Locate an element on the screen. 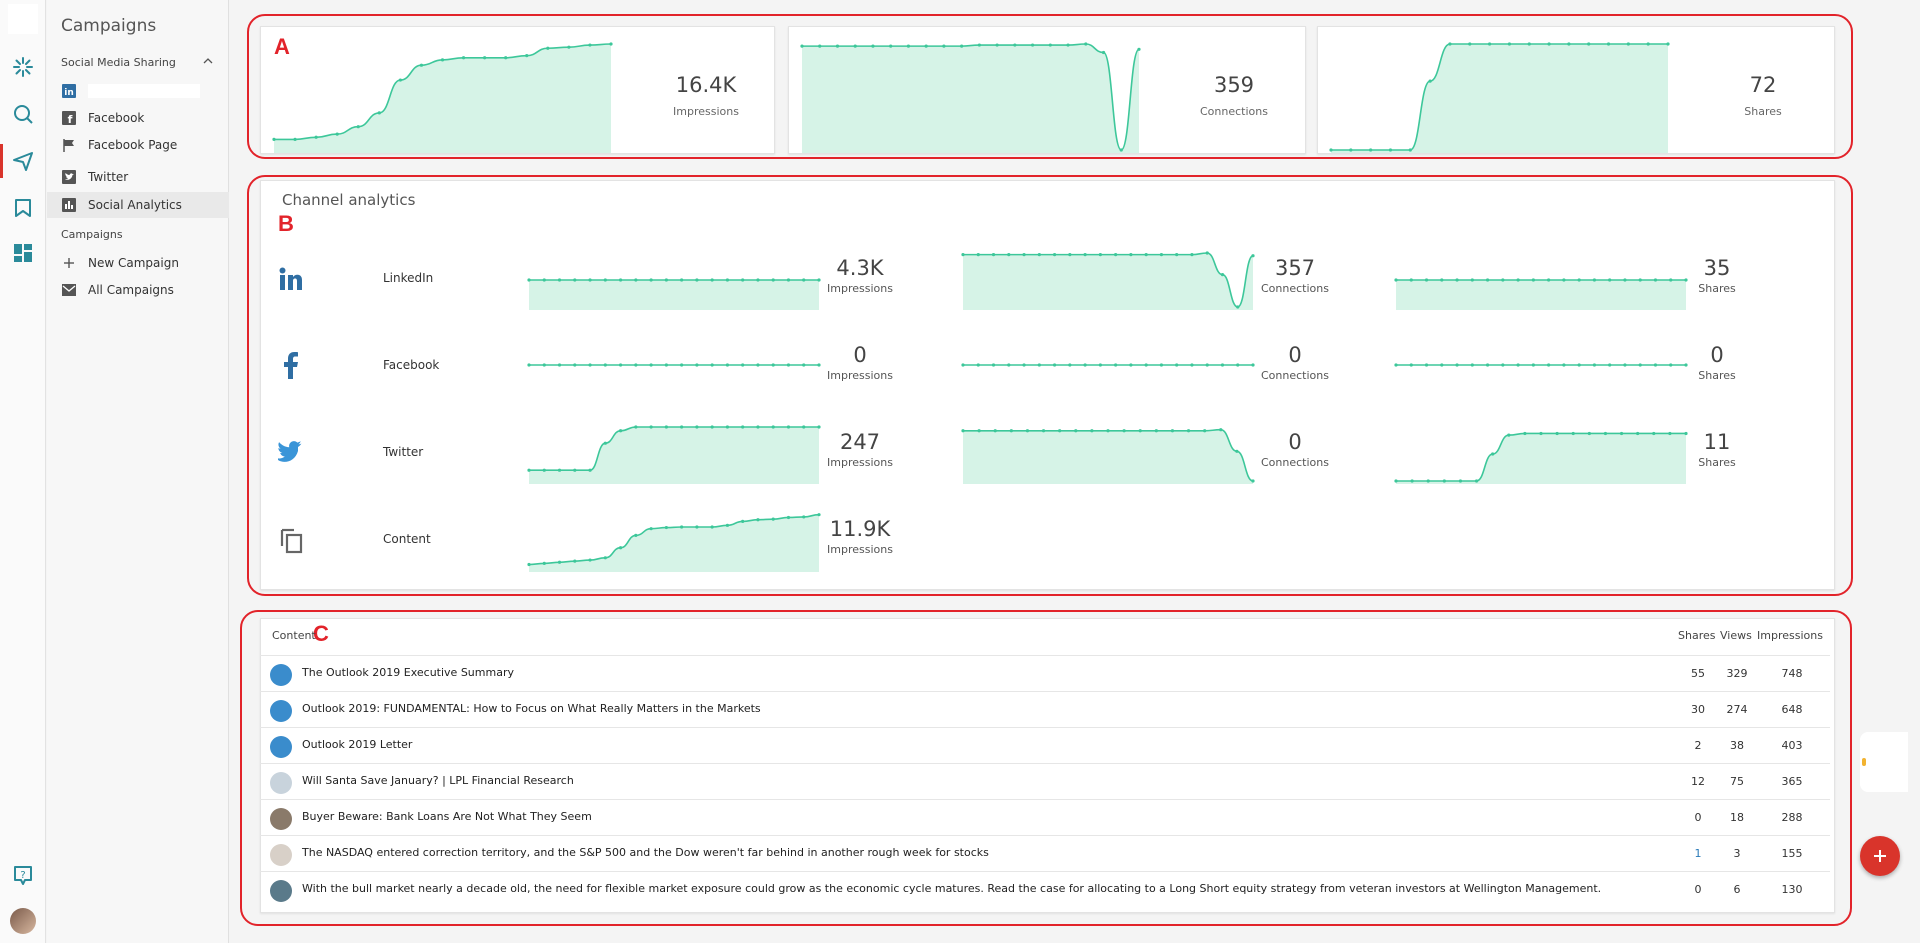 This screenshot has width=1920, height=943. twitter-connections-value: 0 is located at coordinates (1295, 442).